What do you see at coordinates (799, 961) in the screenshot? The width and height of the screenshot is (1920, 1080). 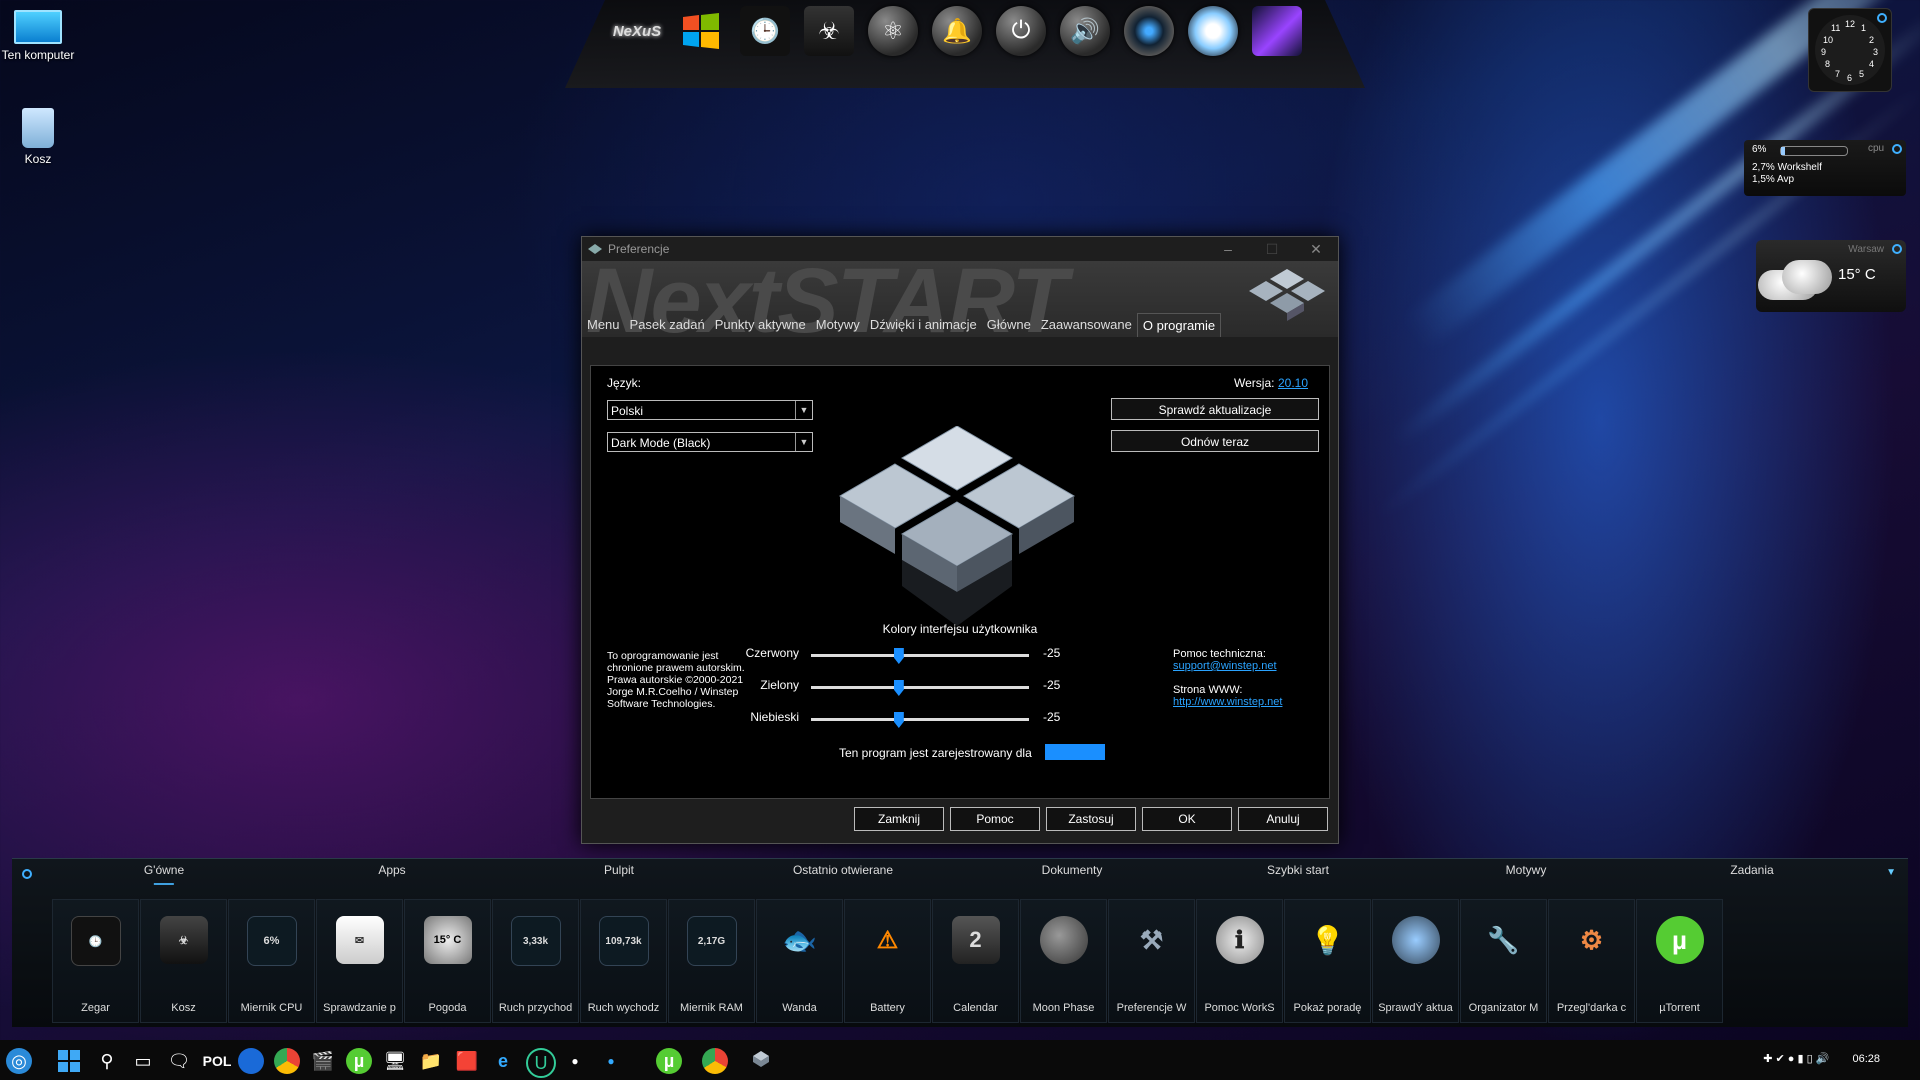 I see `tile-wanda: 🐟 Wanda` at bounding box center [799, 961].